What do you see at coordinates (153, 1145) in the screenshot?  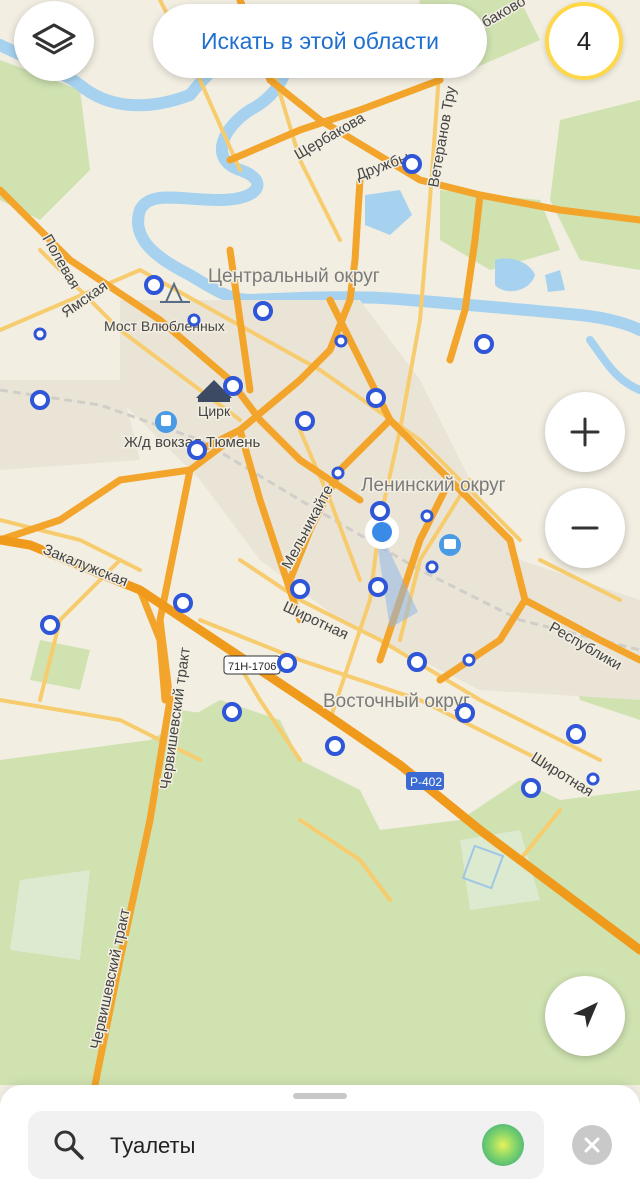 I see `search-query: Туалеты` at bounding box center [153, 1145].